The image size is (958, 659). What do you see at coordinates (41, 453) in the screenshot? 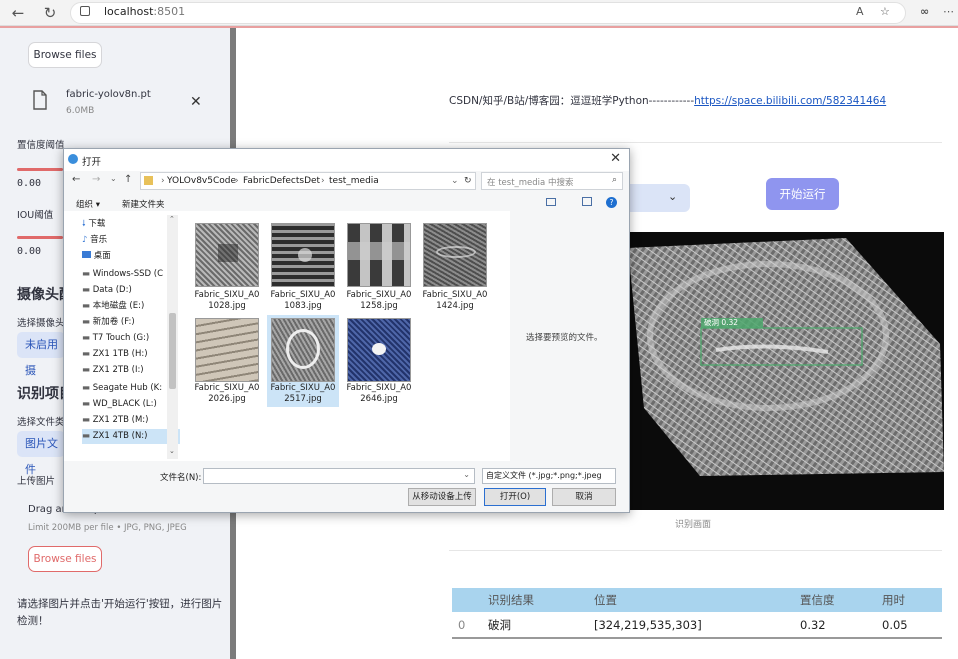
I see `filetype-select: 图片文件` at bounding box center [41, 453].